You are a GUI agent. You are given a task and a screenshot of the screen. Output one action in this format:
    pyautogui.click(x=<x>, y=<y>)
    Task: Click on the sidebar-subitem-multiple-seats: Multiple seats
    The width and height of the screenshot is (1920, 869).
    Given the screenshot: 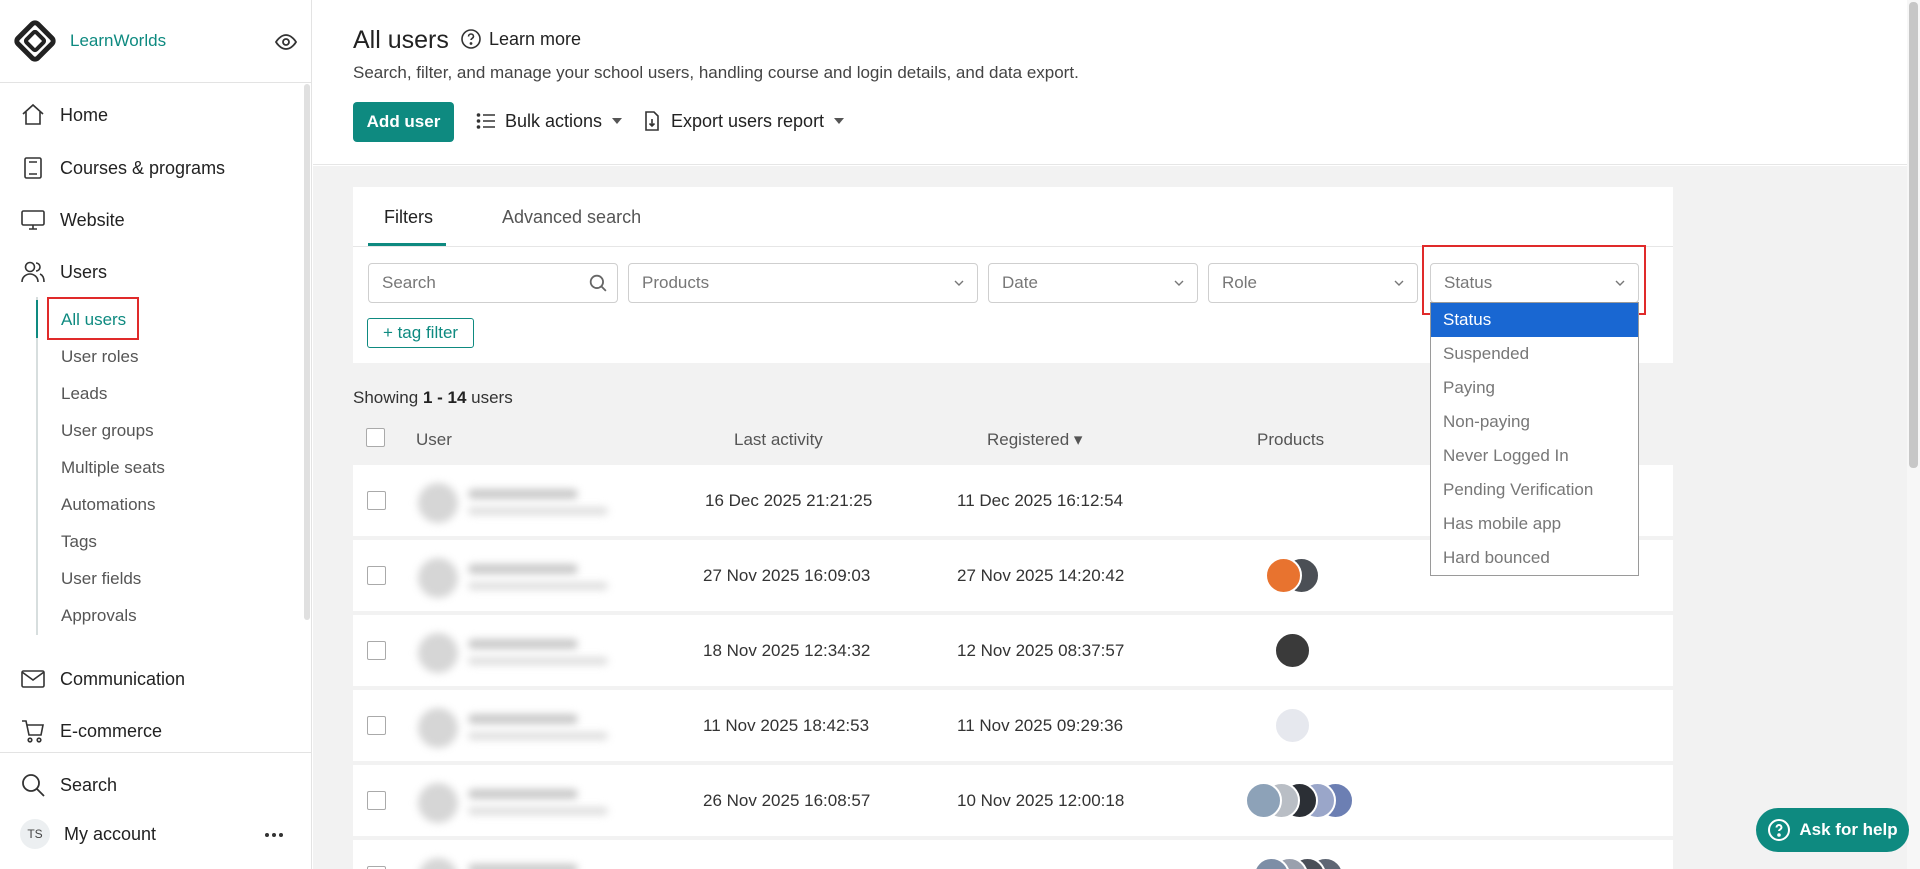 What is the action you would take?
    pyautogui.click(x=113, y=468)
    